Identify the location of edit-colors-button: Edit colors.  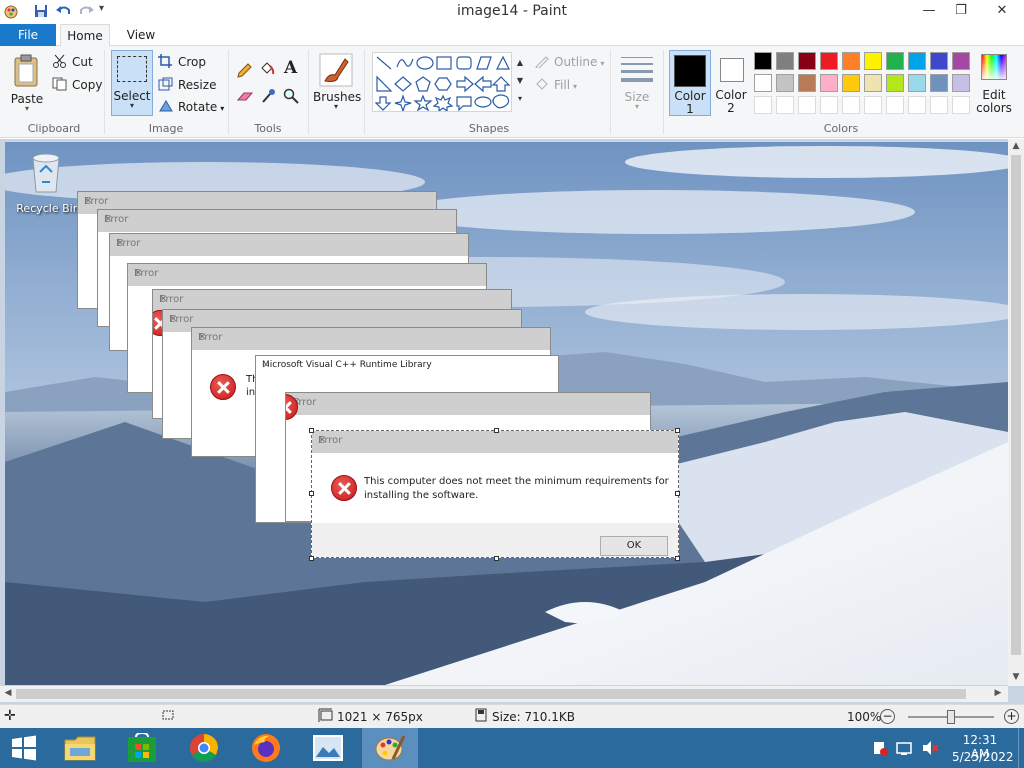
(994, 85).